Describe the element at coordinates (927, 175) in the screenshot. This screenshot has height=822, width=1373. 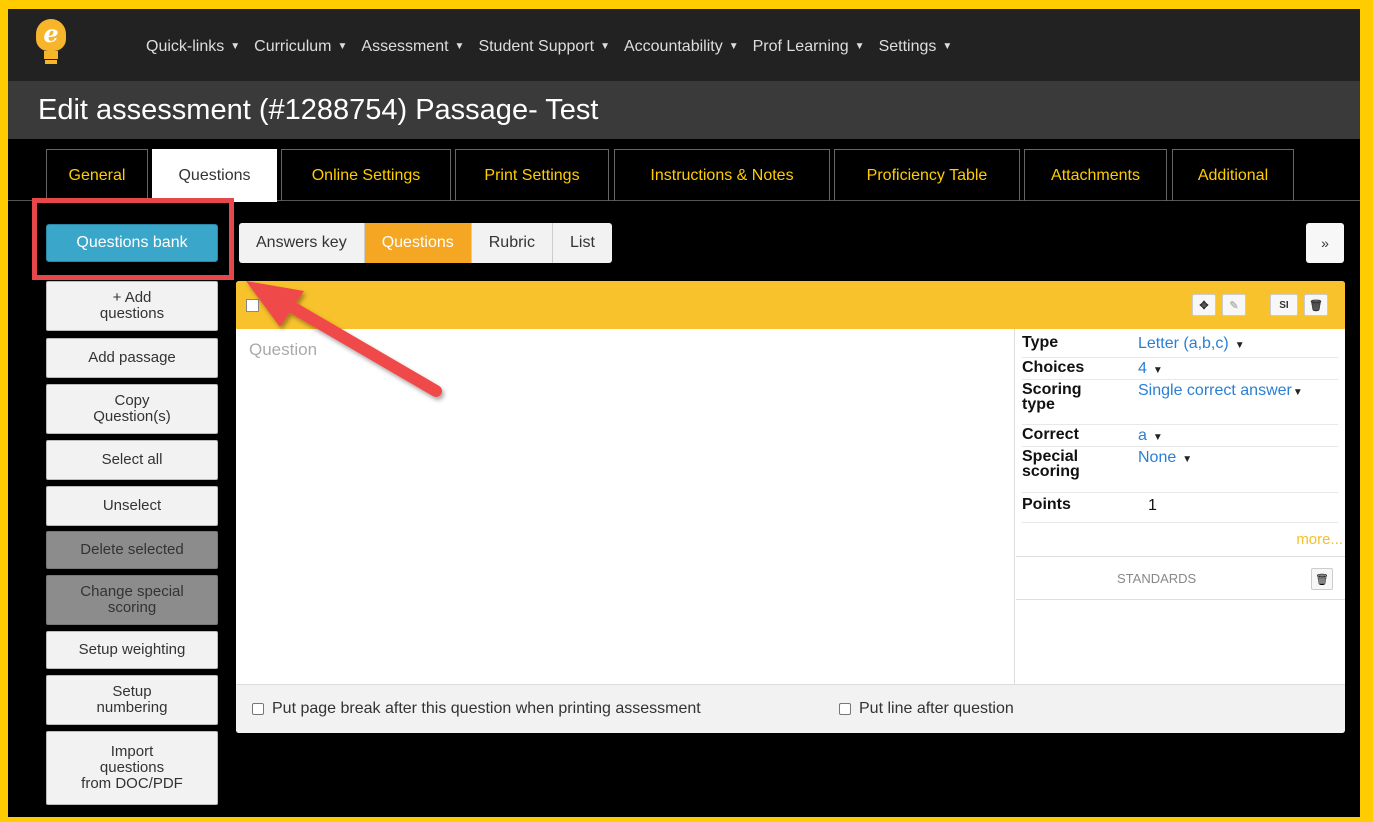
I see `tab-proficiency-table: Proficiency Table` at that location.